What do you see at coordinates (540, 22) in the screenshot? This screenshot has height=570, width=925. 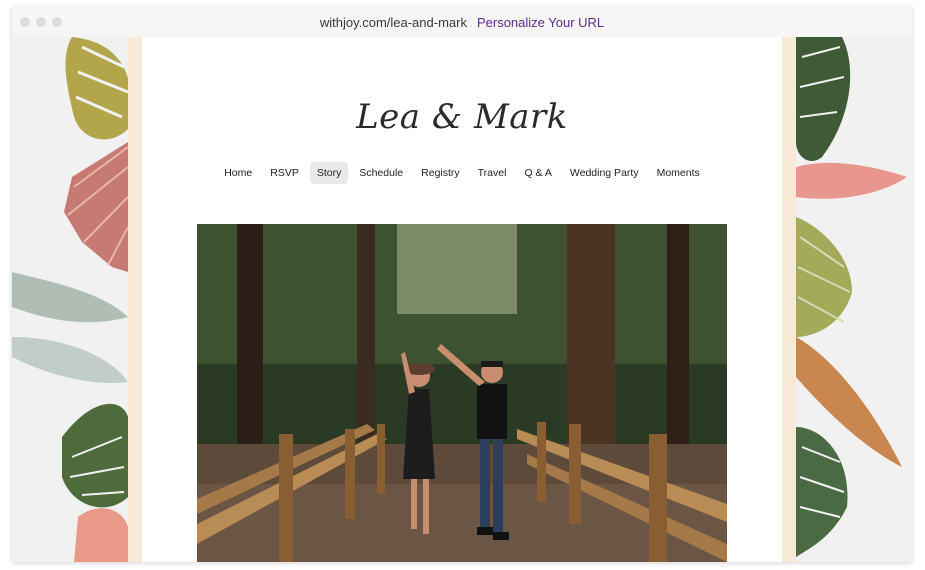 I see `personalize-url-link: Personalize Your URL` at bounding box center [540, 22].